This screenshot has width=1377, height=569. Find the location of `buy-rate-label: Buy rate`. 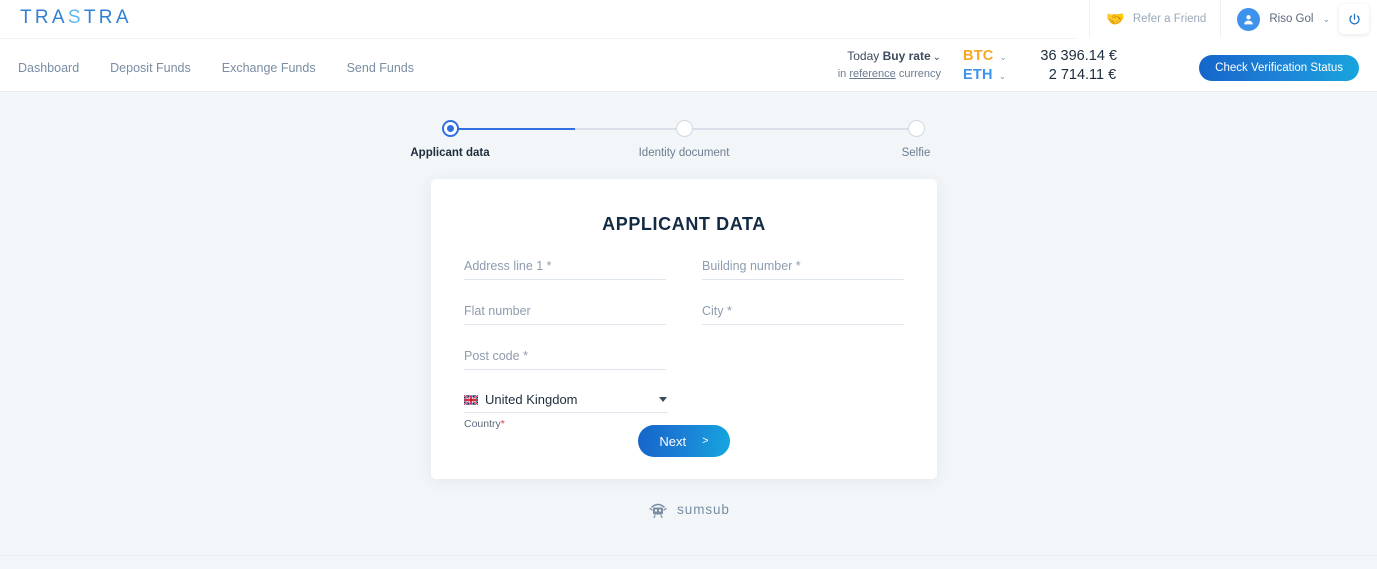

buy-rate-label: Buy rate is located at coordinates (906, 56).